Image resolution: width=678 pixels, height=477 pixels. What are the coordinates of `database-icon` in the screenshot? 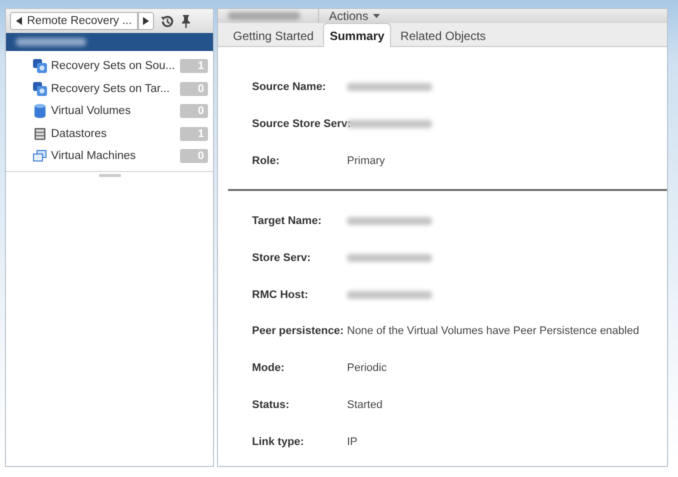 It's located at (40, 111).